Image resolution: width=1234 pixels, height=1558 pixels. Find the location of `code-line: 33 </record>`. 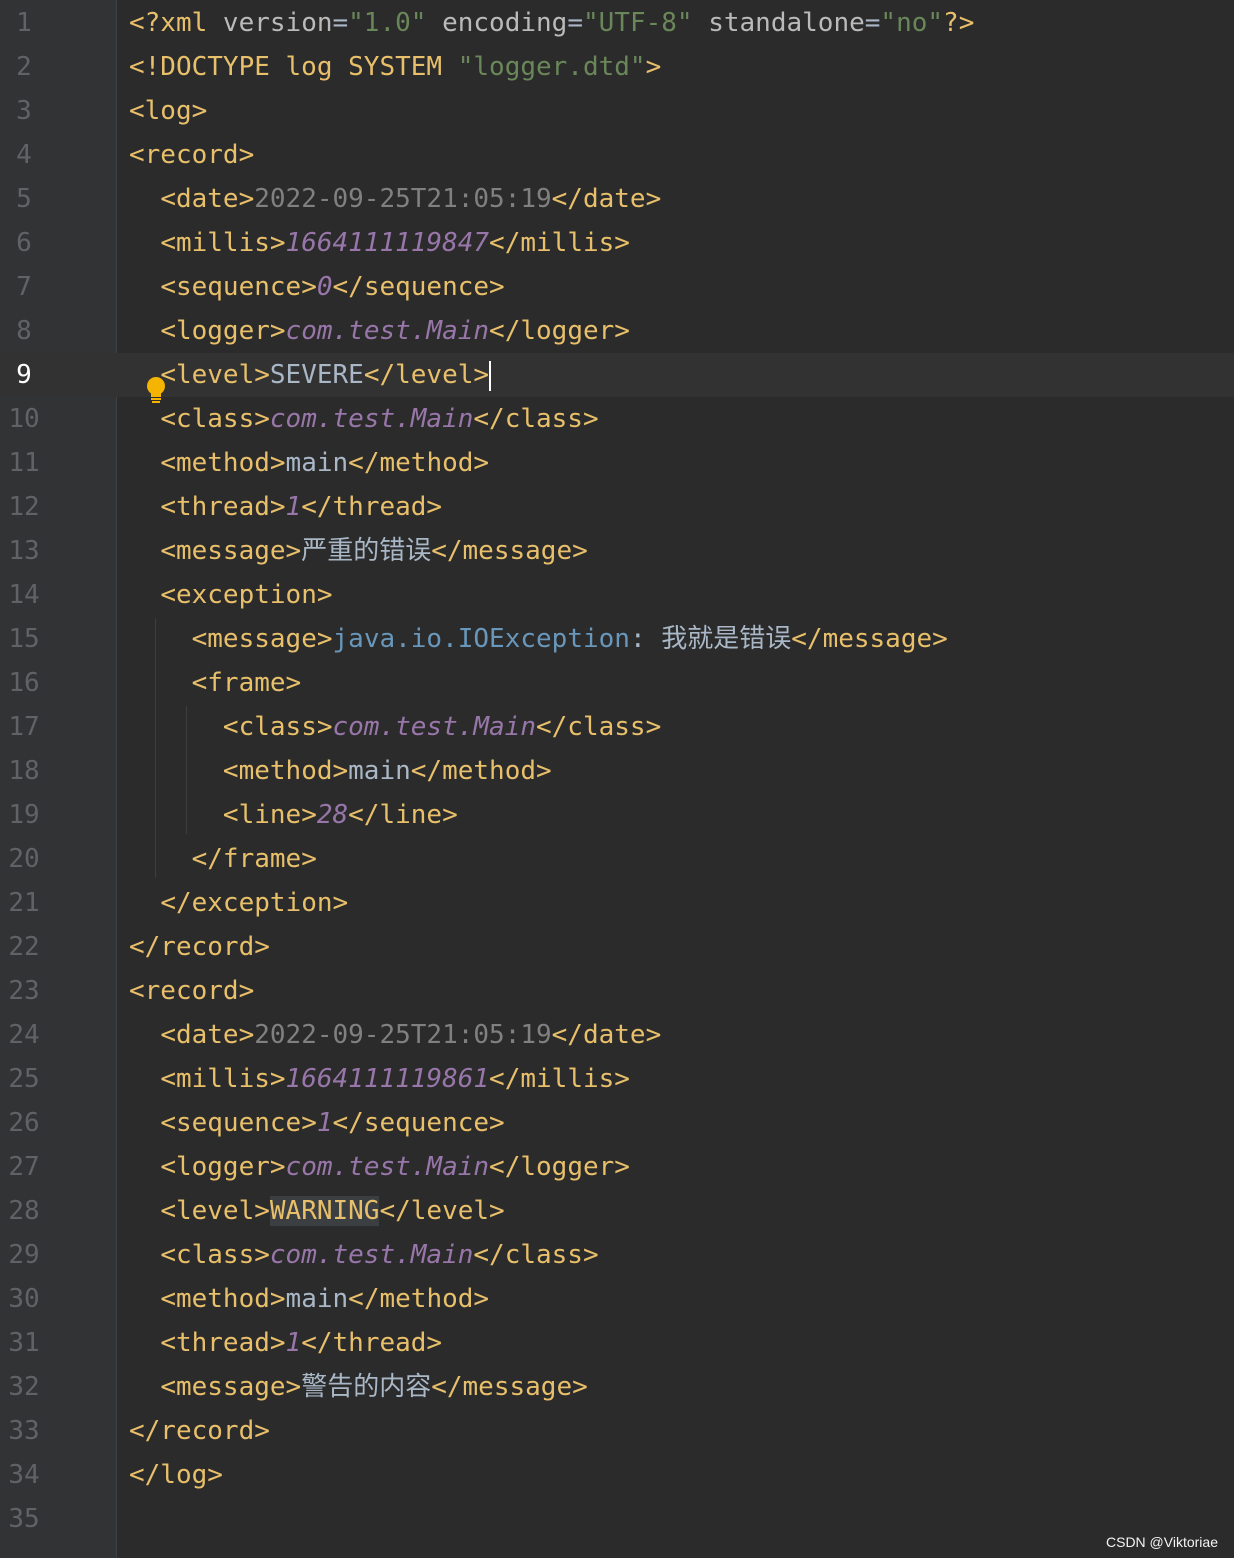

code-line: 33 </record> is located at coordinates (617, 1431).